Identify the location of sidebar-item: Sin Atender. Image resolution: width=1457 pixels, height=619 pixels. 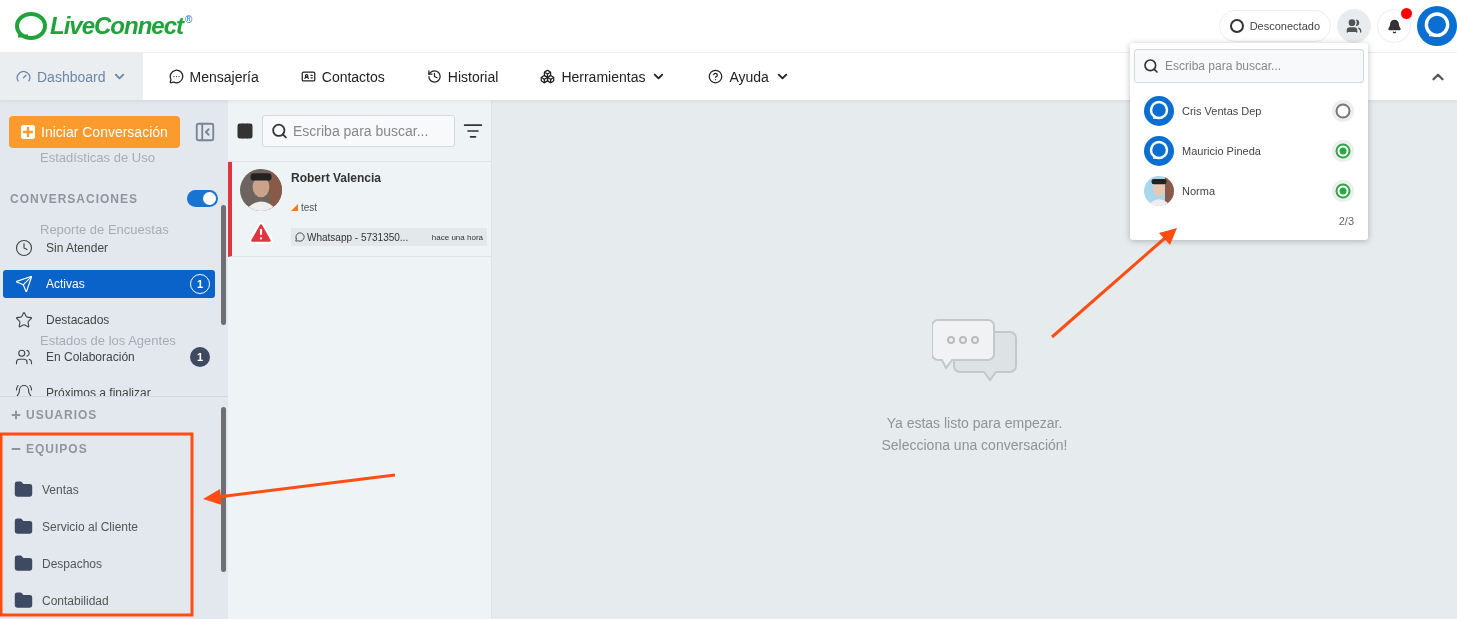
(109, 248).